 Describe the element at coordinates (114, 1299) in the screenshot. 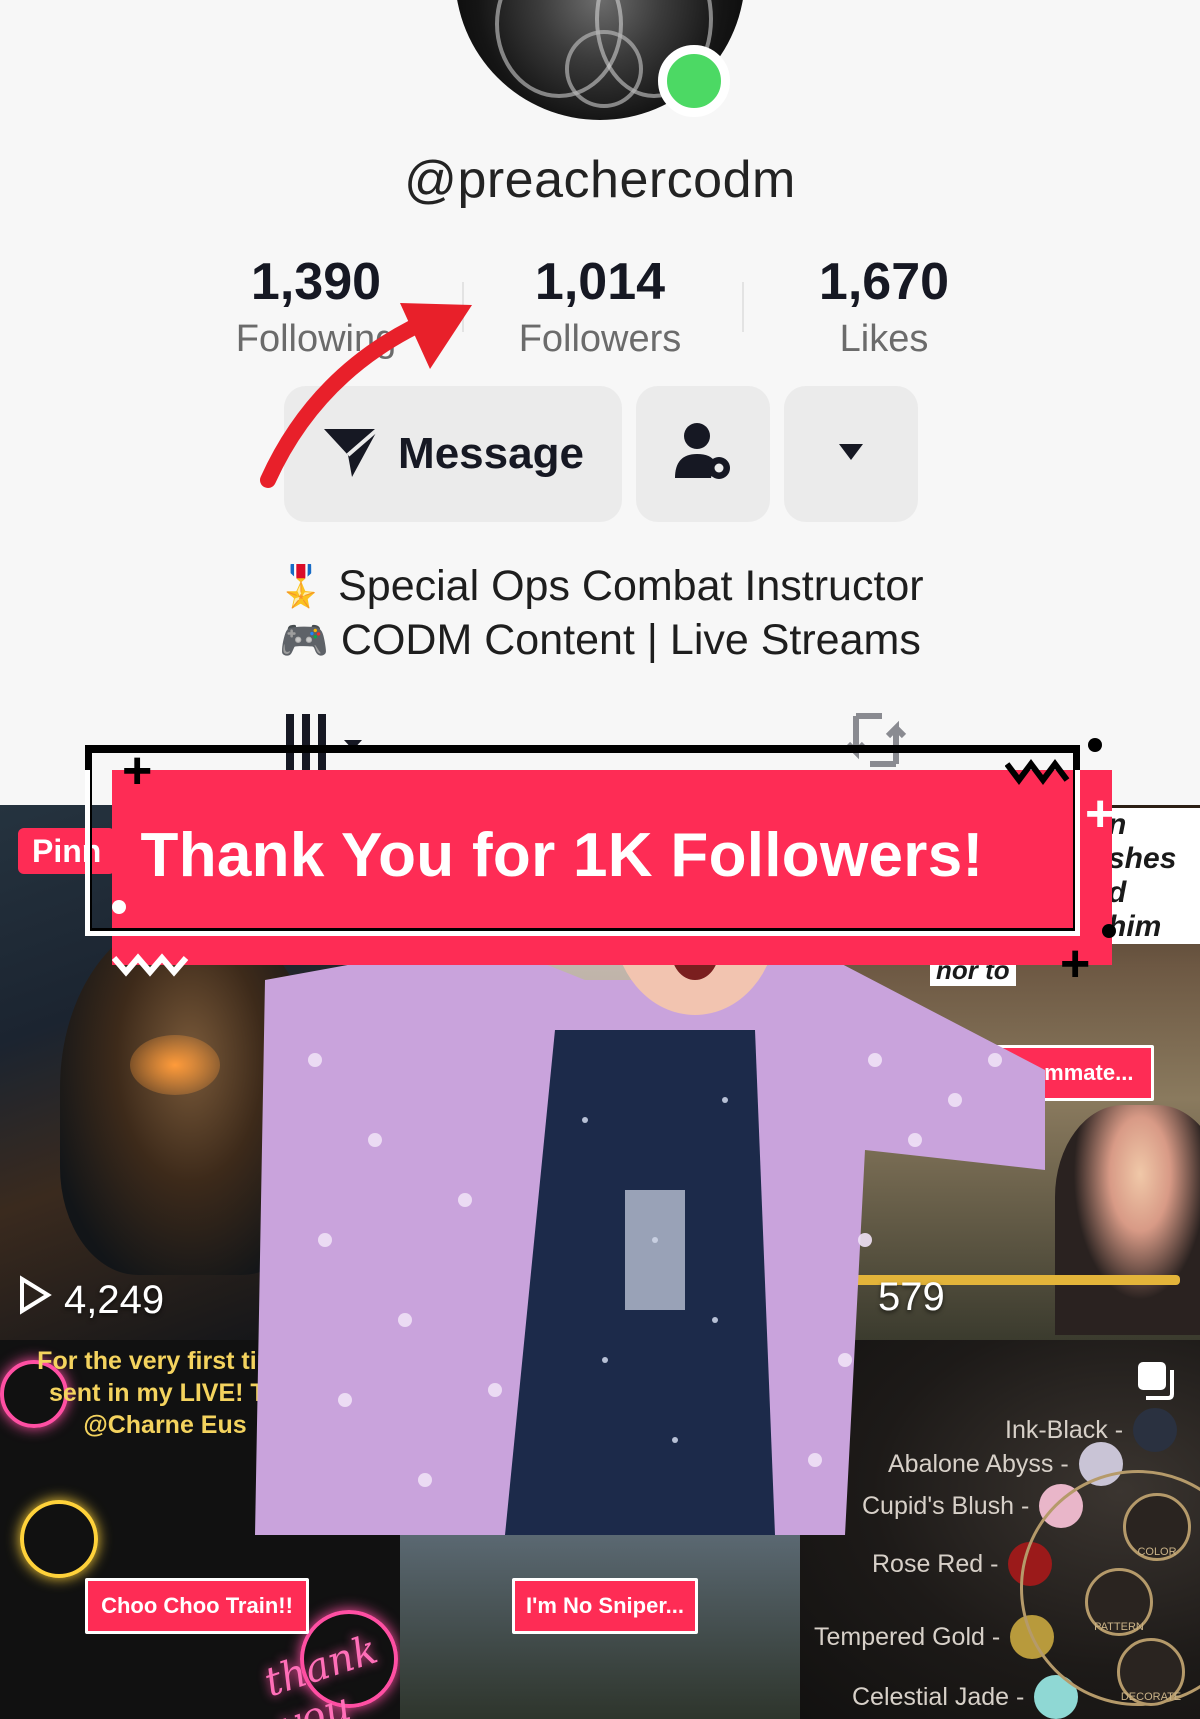

I see `view-count-value: 4,249` at that location.